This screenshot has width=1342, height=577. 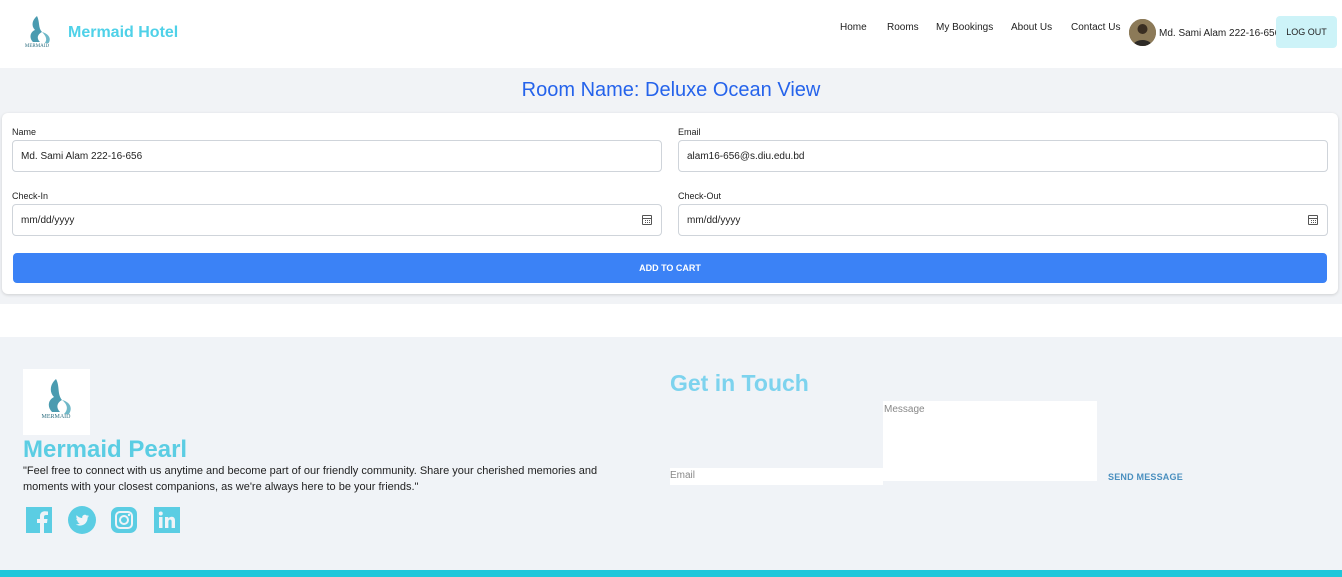 I want to click on avatar, so click(x=1142, y=32).